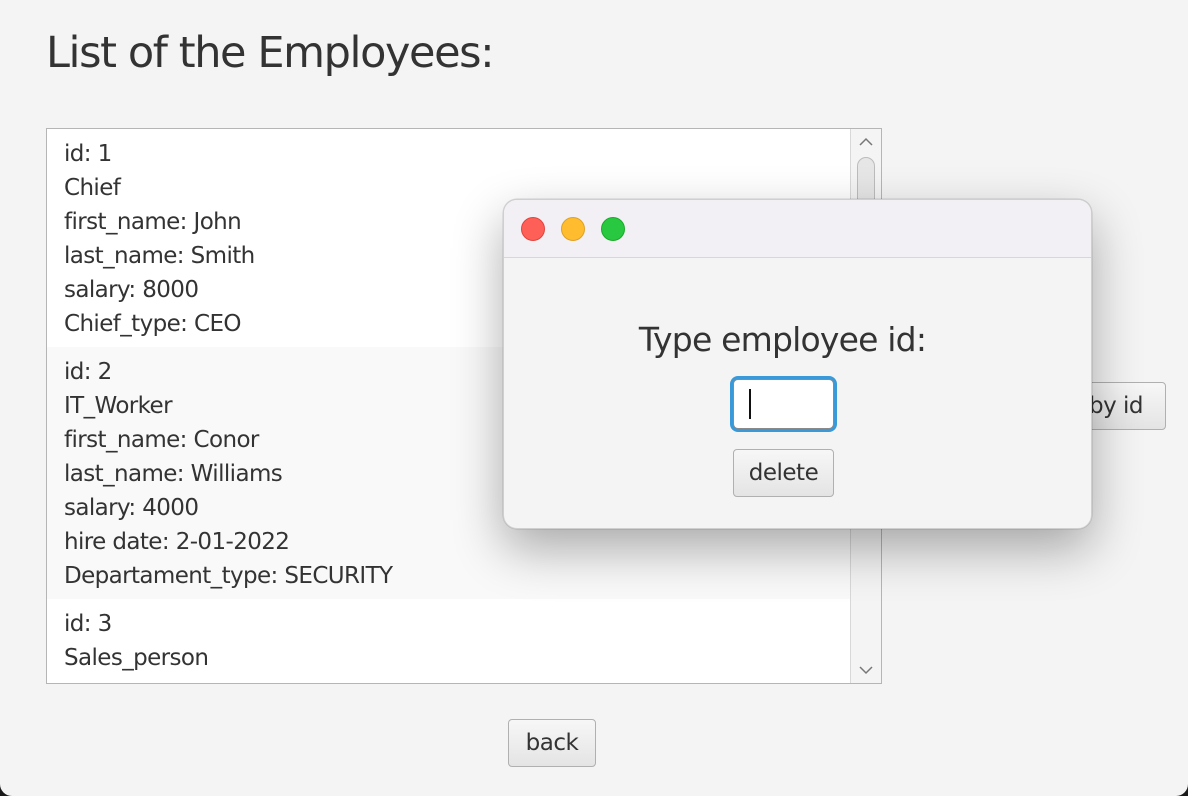 The image size is (1188, 796). Describe the element at coordinates (750, 404) in the screenshot. I see `text-caret` at that location.